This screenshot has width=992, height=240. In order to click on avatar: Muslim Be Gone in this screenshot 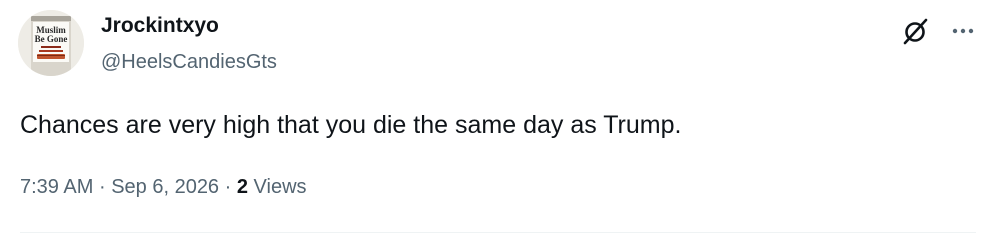, I will do `click(51, 43)`.